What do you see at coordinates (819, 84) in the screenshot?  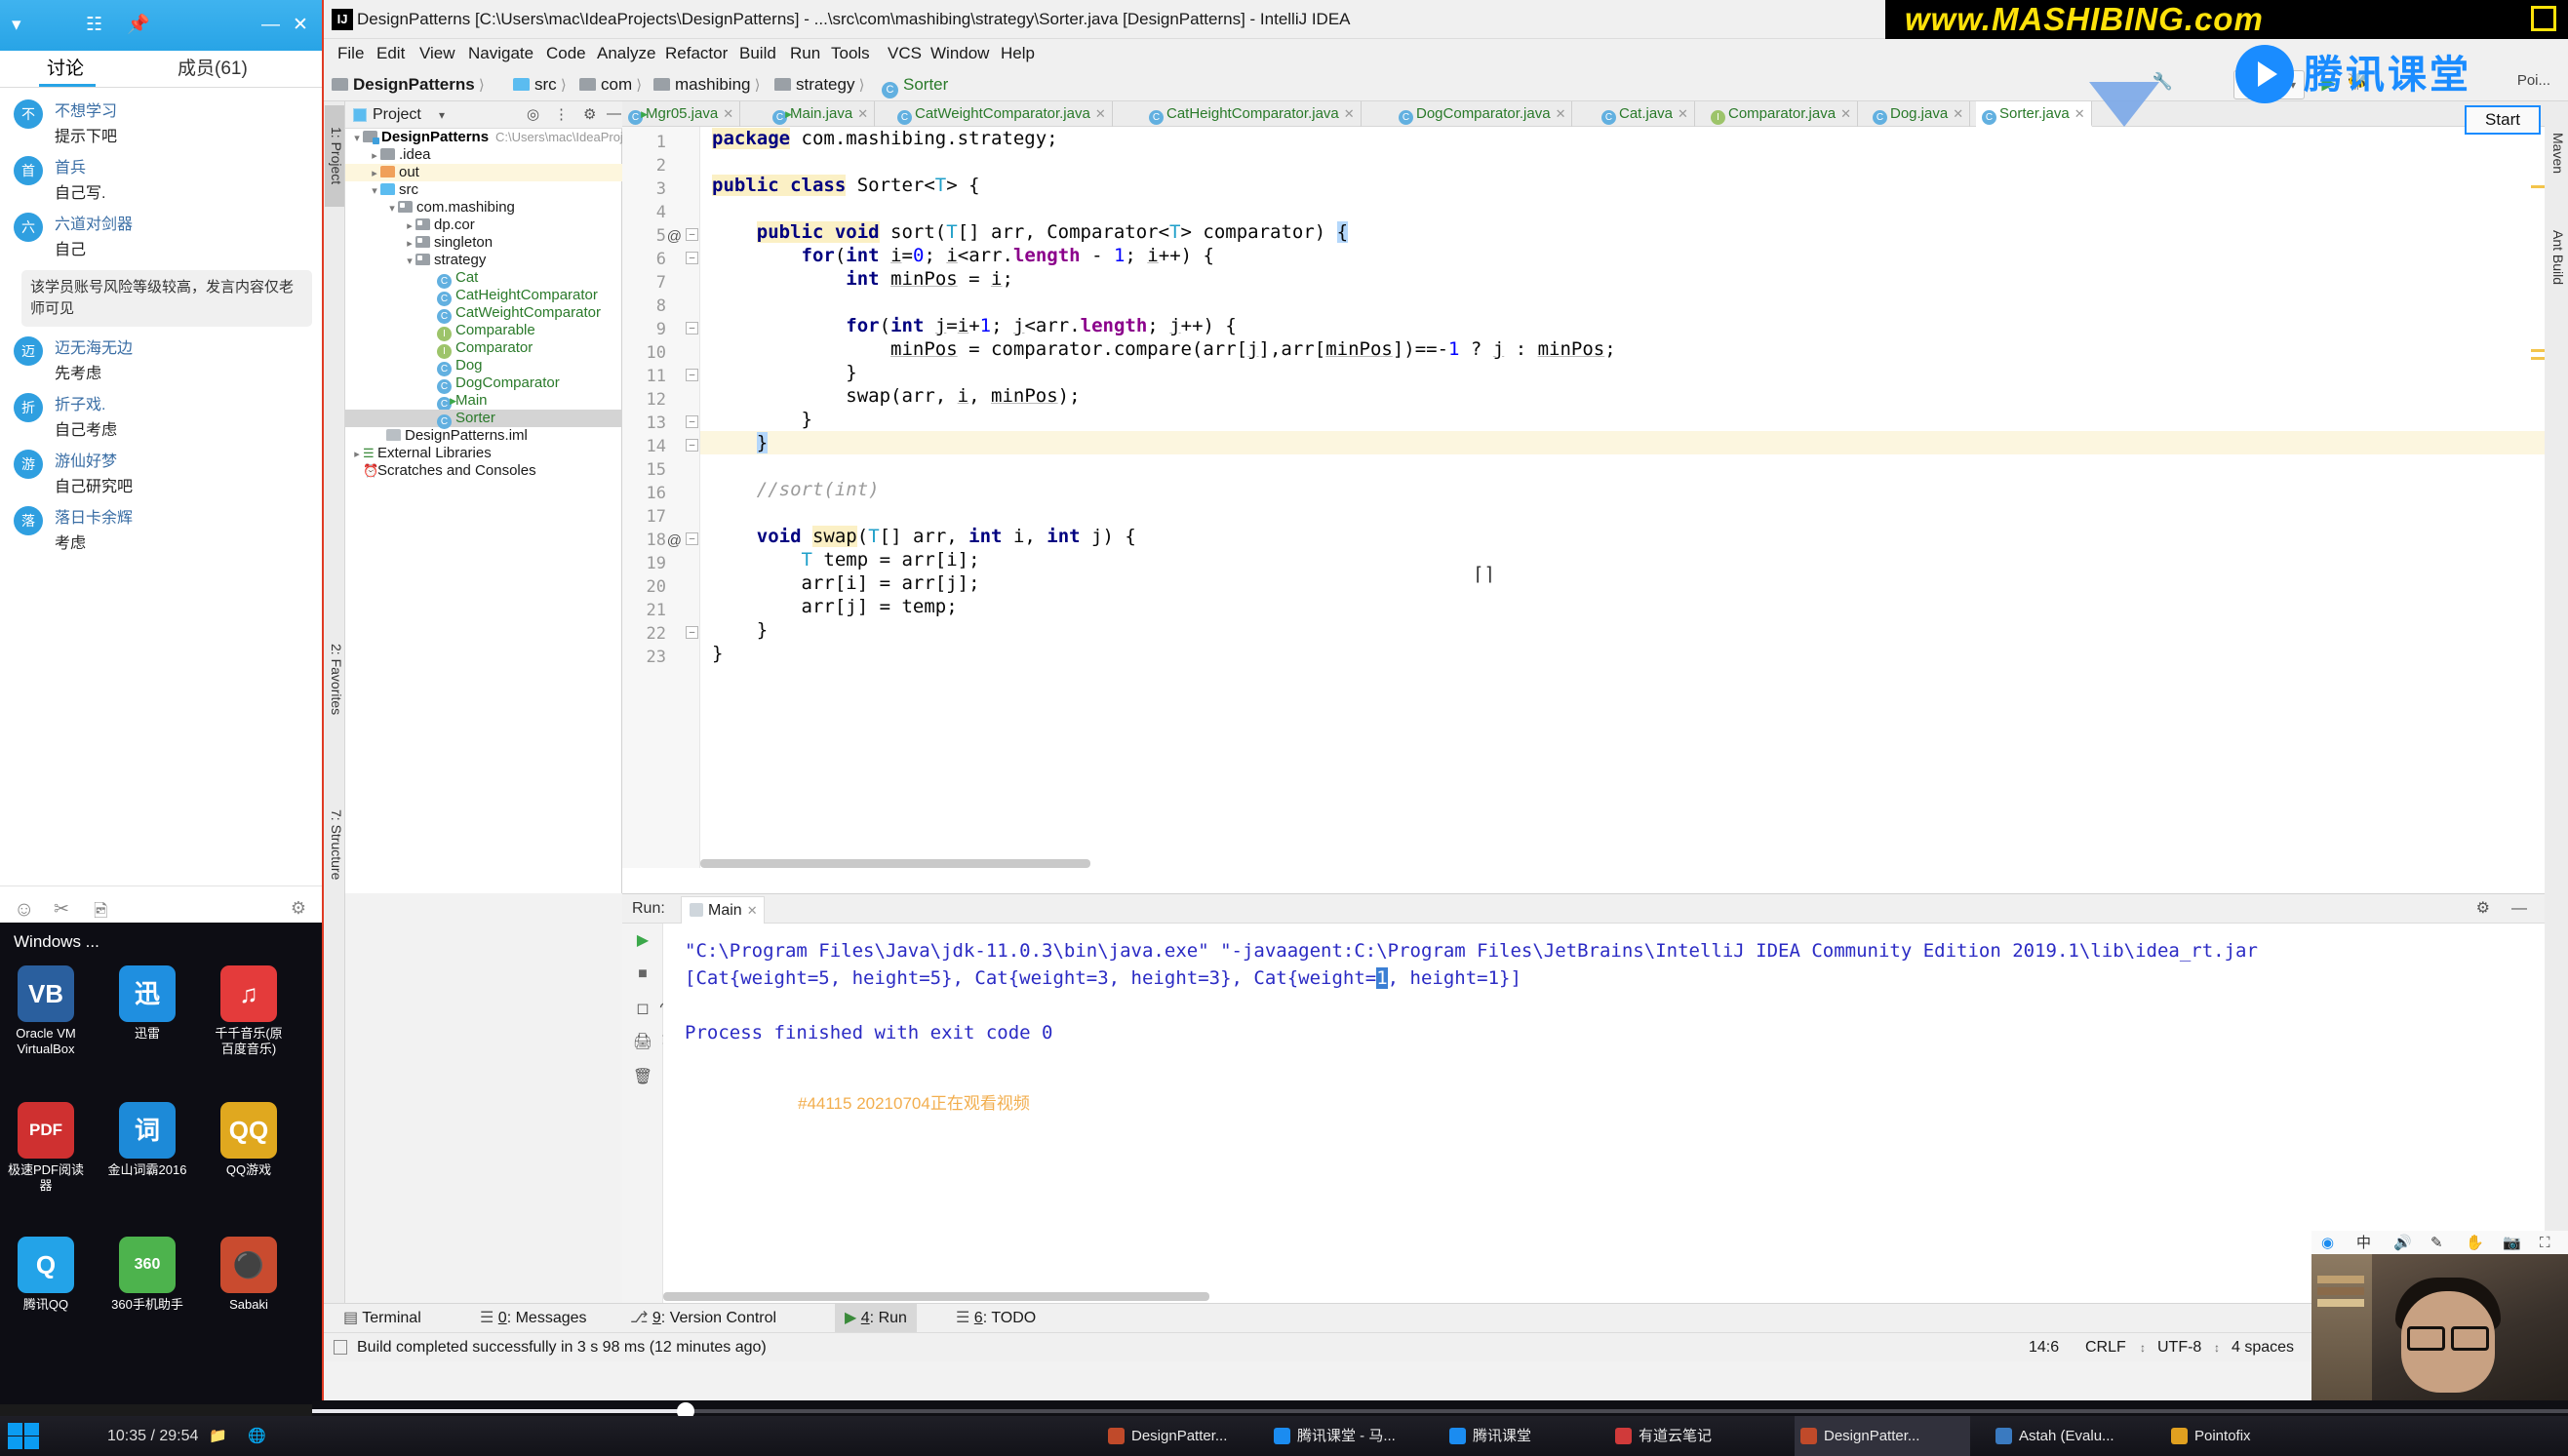 I see `breadcrumb-strategy: strategy ⟩` at bounding box center [819, 84].